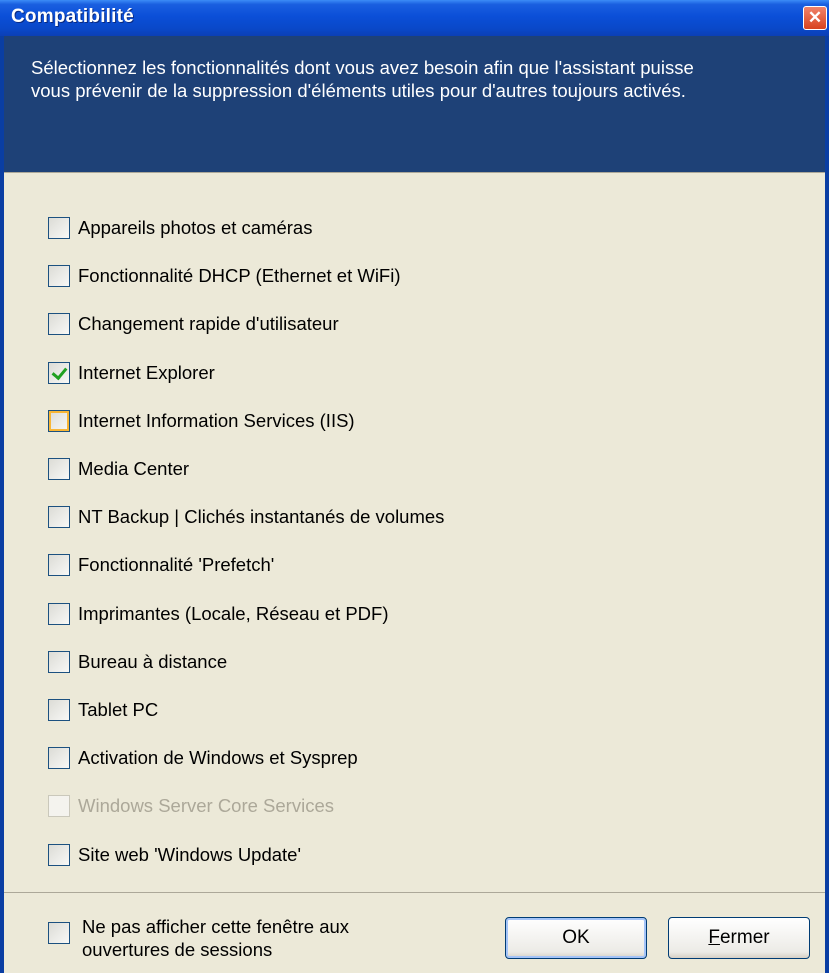  I want to click on feature-label: Changement rapide d'utilisateur, so click(208, 323).